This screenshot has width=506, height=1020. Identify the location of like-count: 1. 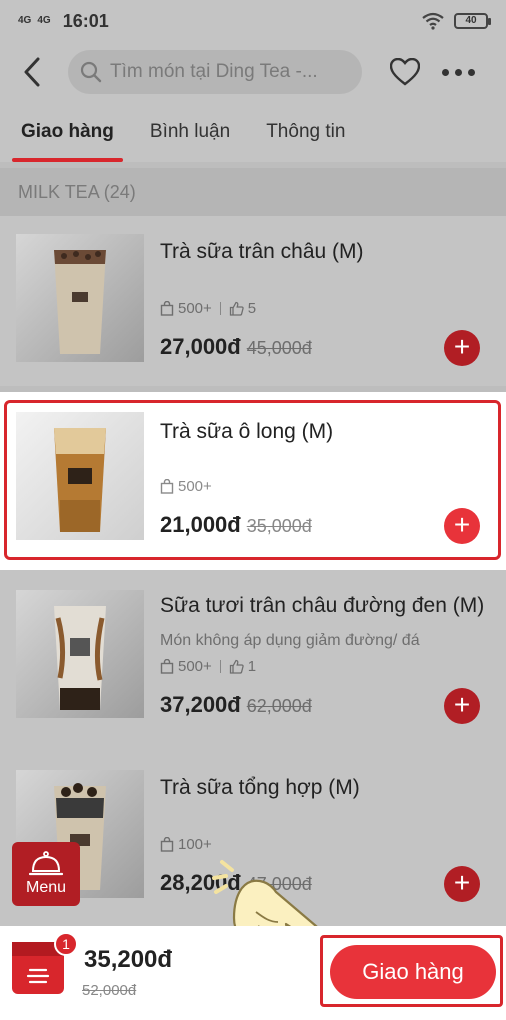
(252, 666).